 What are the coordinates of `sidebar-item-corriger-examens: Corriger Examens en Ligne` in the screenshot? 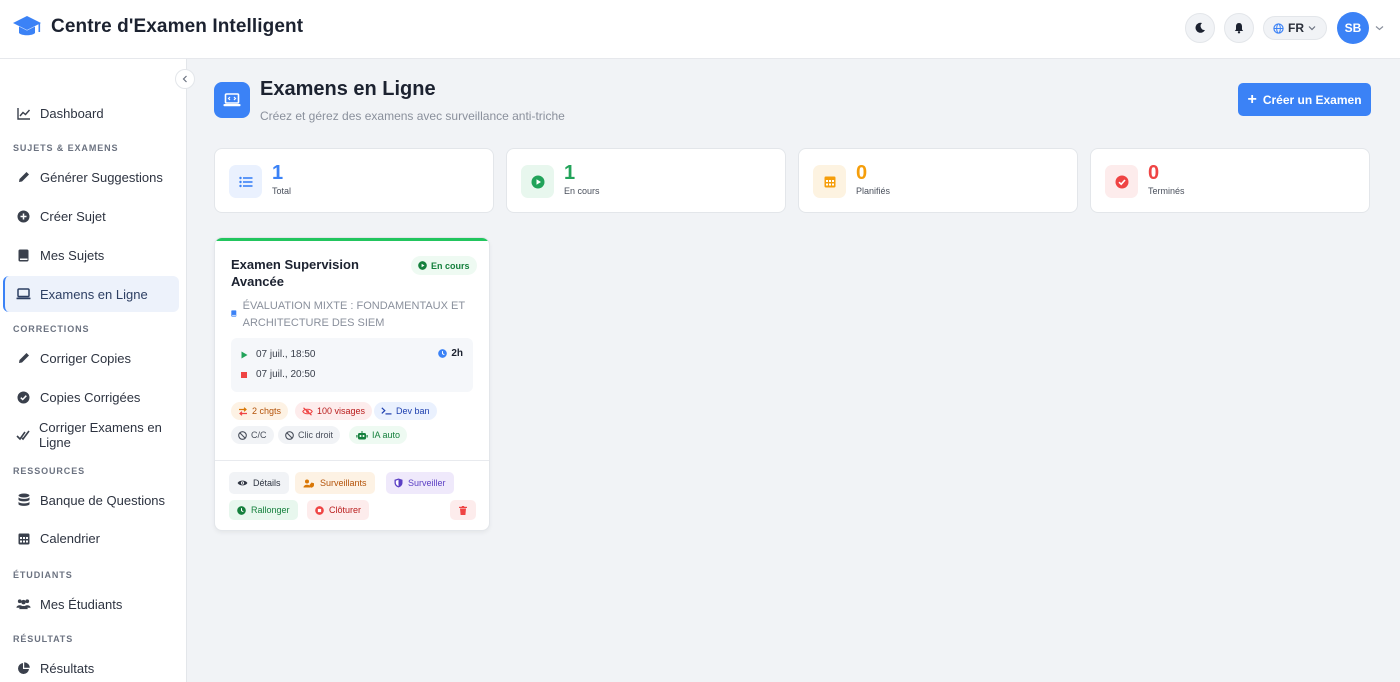 It's located at (91, 435).